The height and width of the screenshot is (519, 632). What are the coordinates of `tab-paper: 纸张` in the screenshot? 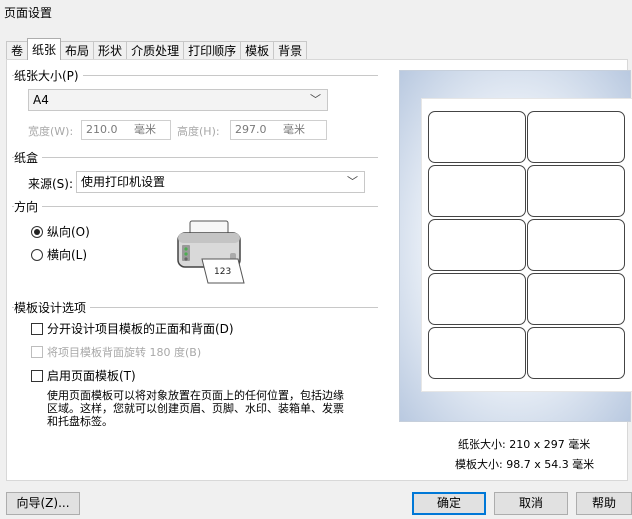 It's located at (44, 49).